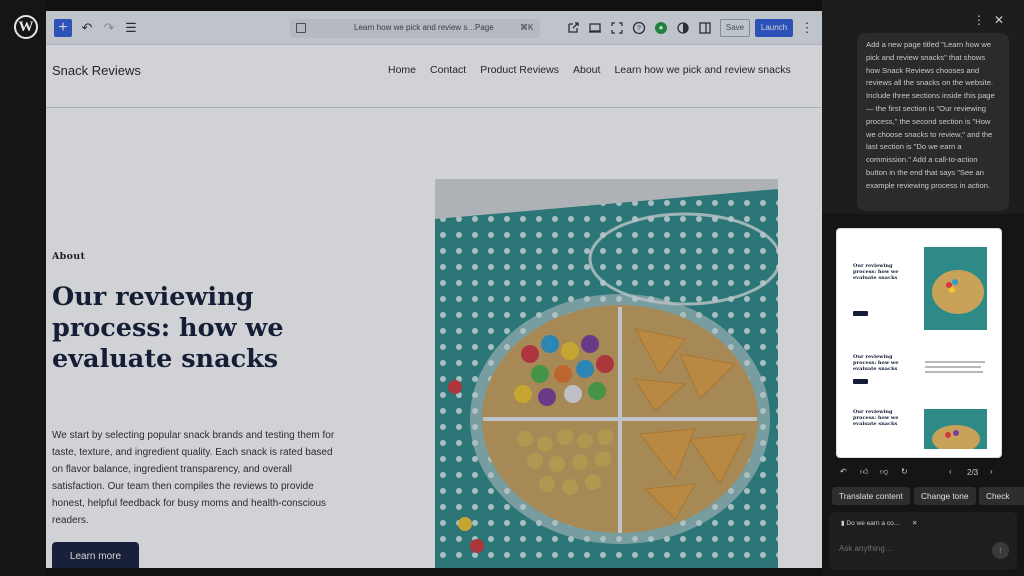 The width and height of the screenshot is (1024, 576). Describe the element at coordinates (527, 27) in the screenshot. I see `command-shortcut: ⌘K` at that location.